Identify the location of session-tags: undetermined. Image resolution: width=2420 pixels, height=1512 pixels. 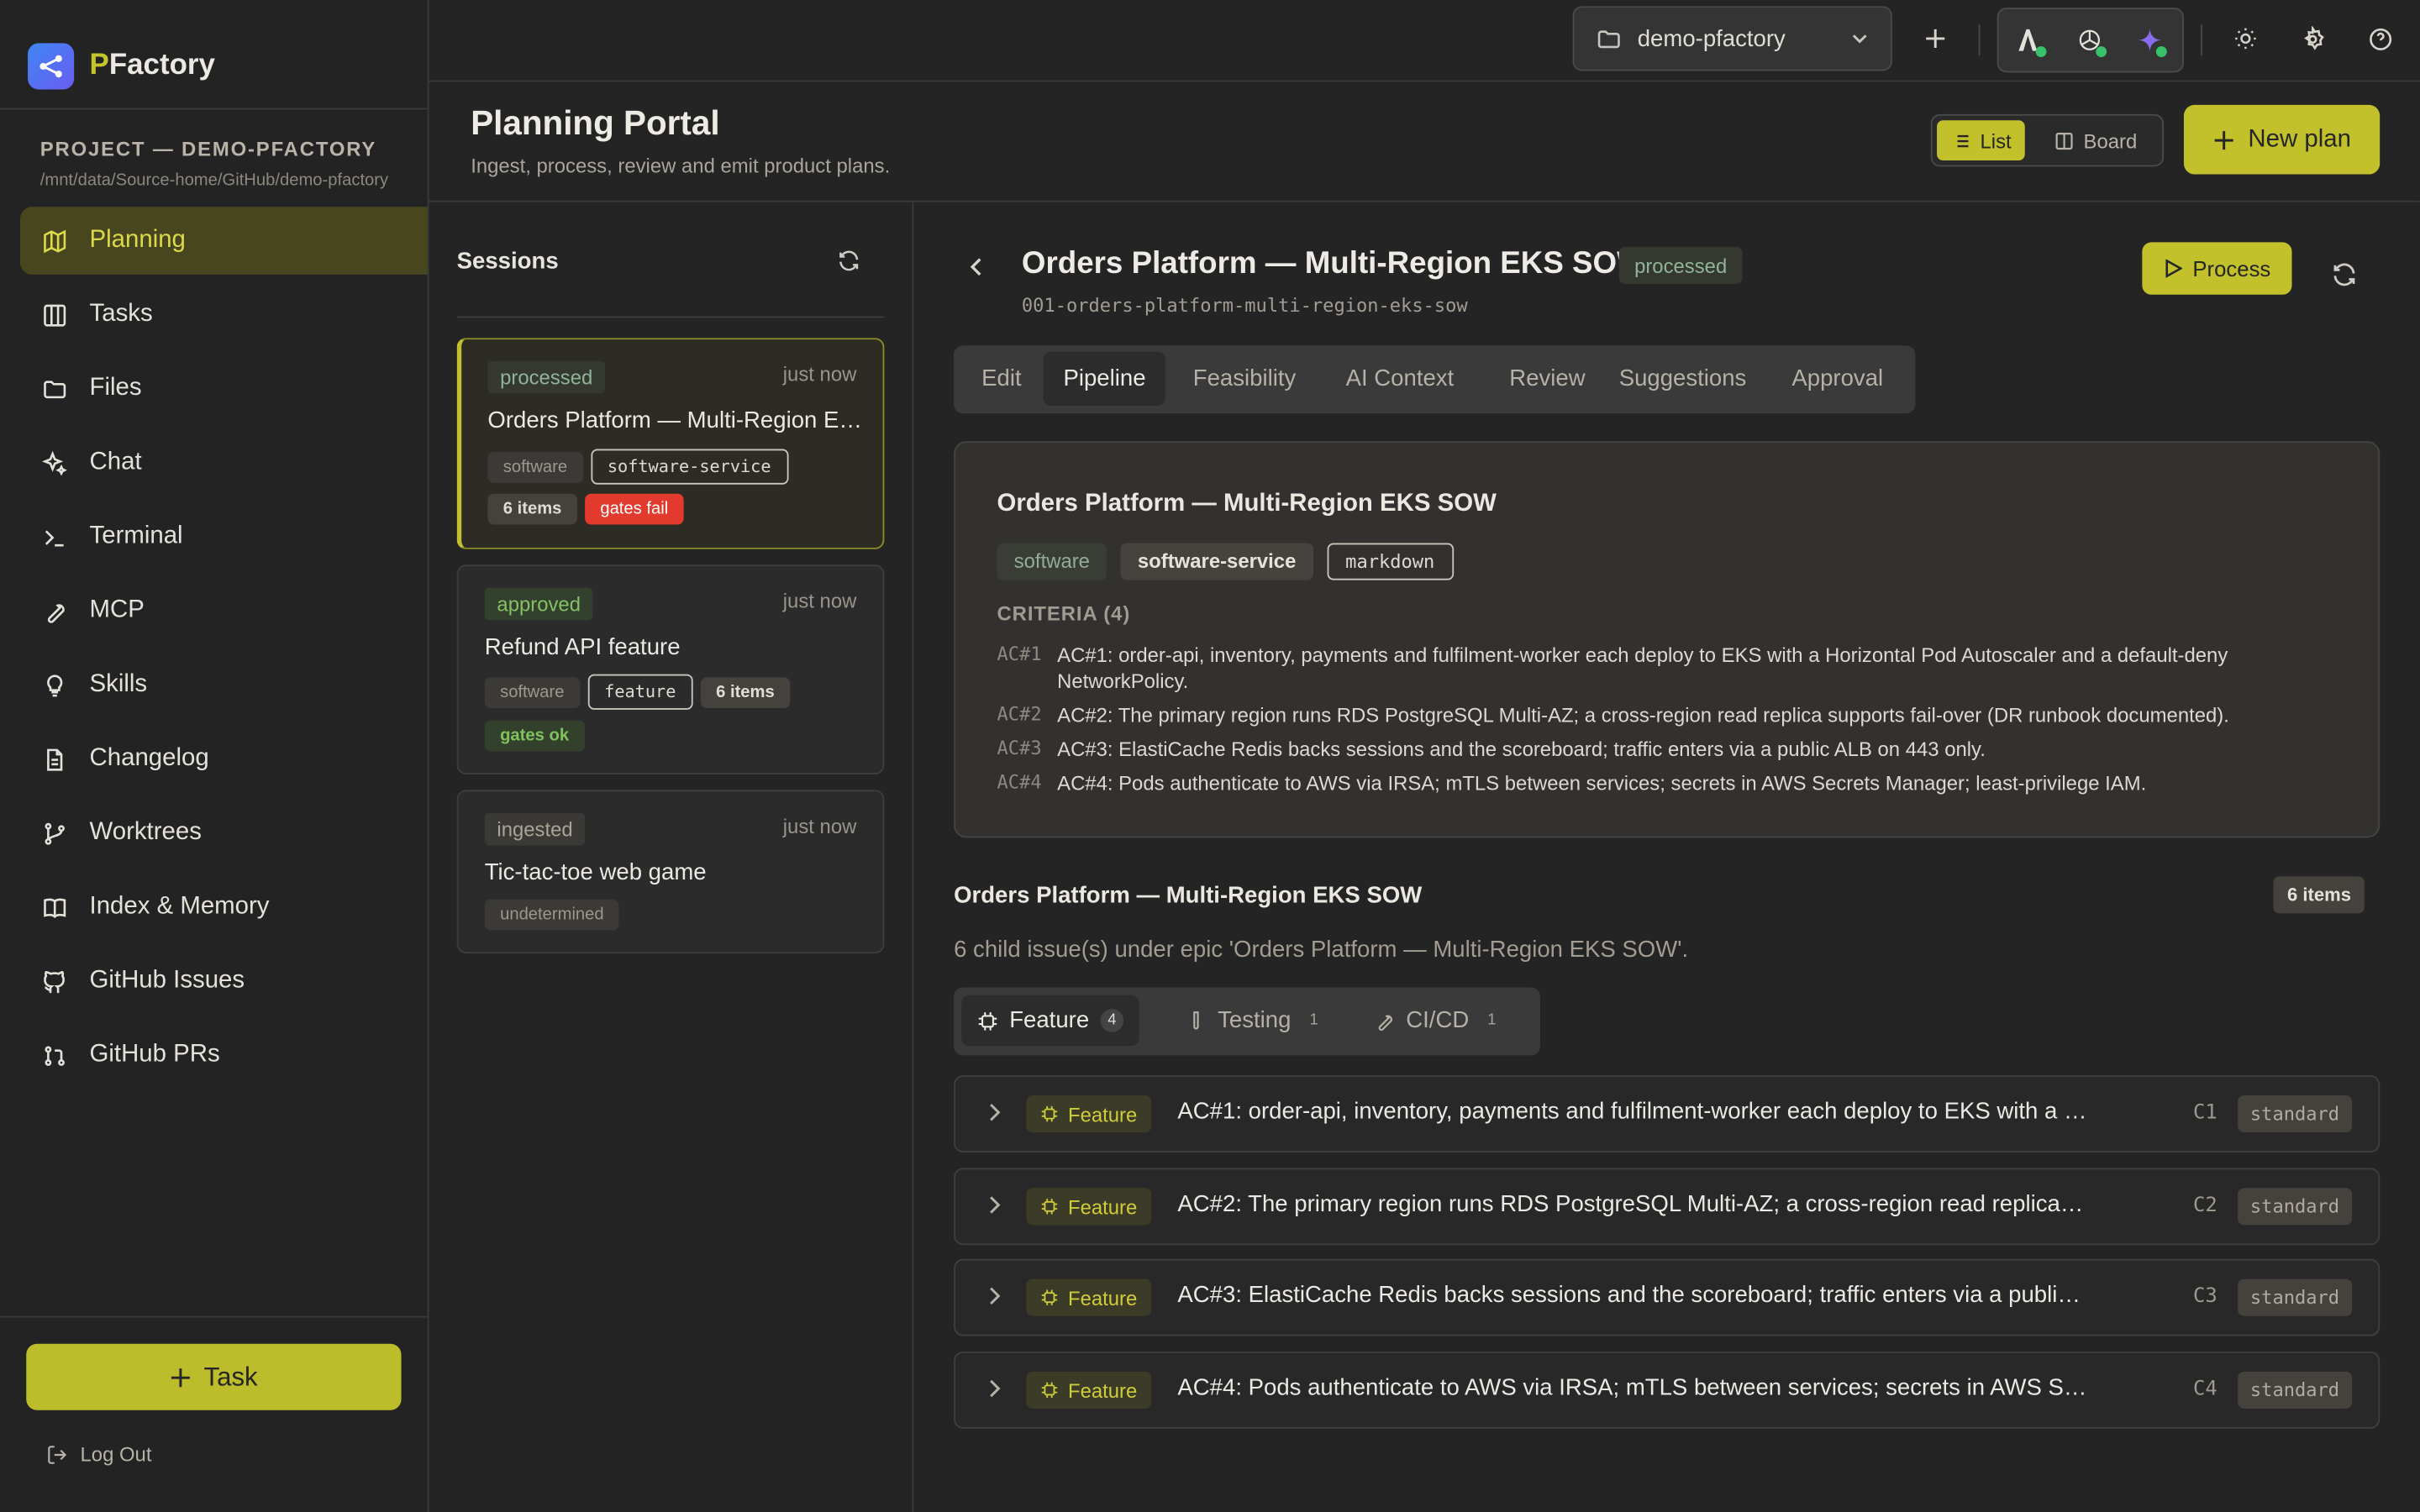
(555, 915).